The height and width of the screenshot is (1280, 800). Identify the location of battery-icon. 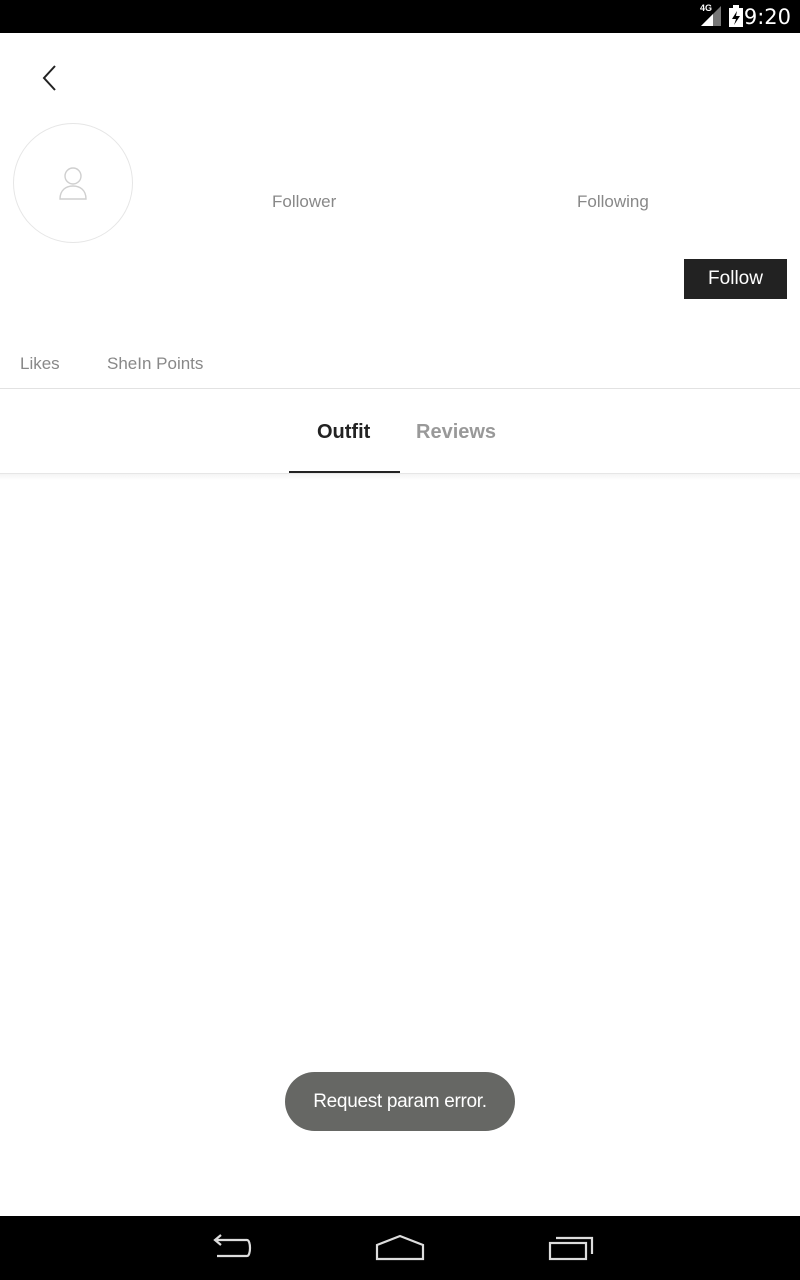
(736, 16).